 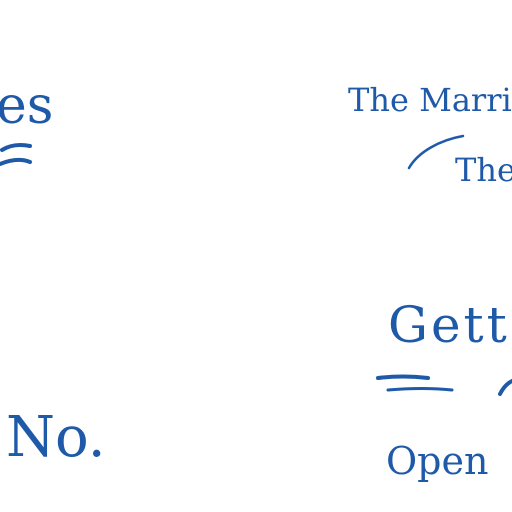 What do you see at coordinates (16, 161) in the screenshot?
I see `pen-stroke-es-lower` at bounding box center [16, 161].